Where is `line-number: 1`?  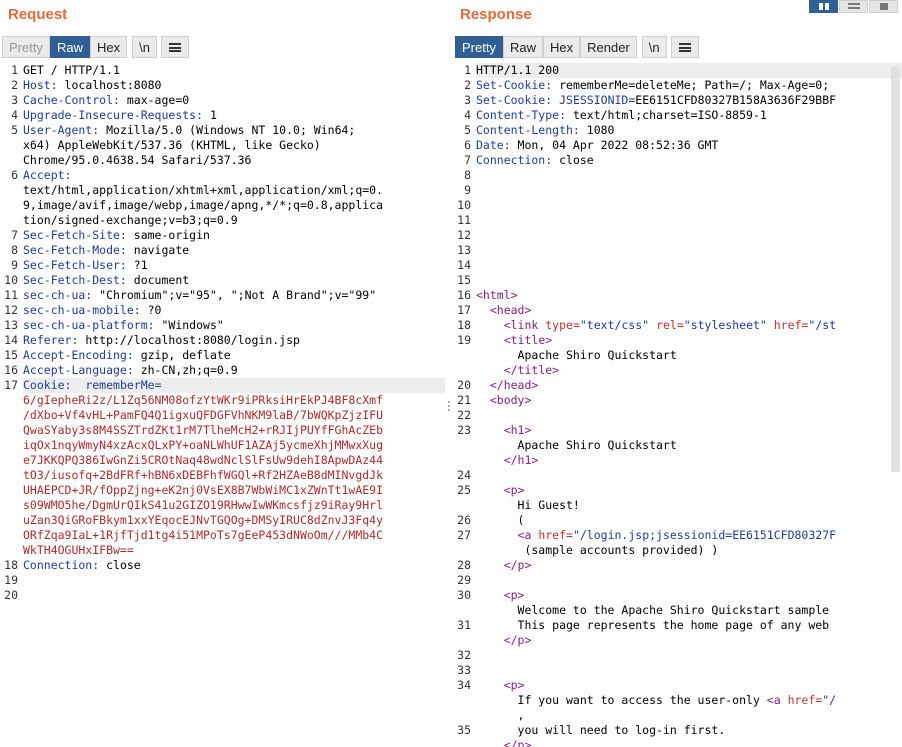
line-number: 1 is located at coordinates (14, 70).